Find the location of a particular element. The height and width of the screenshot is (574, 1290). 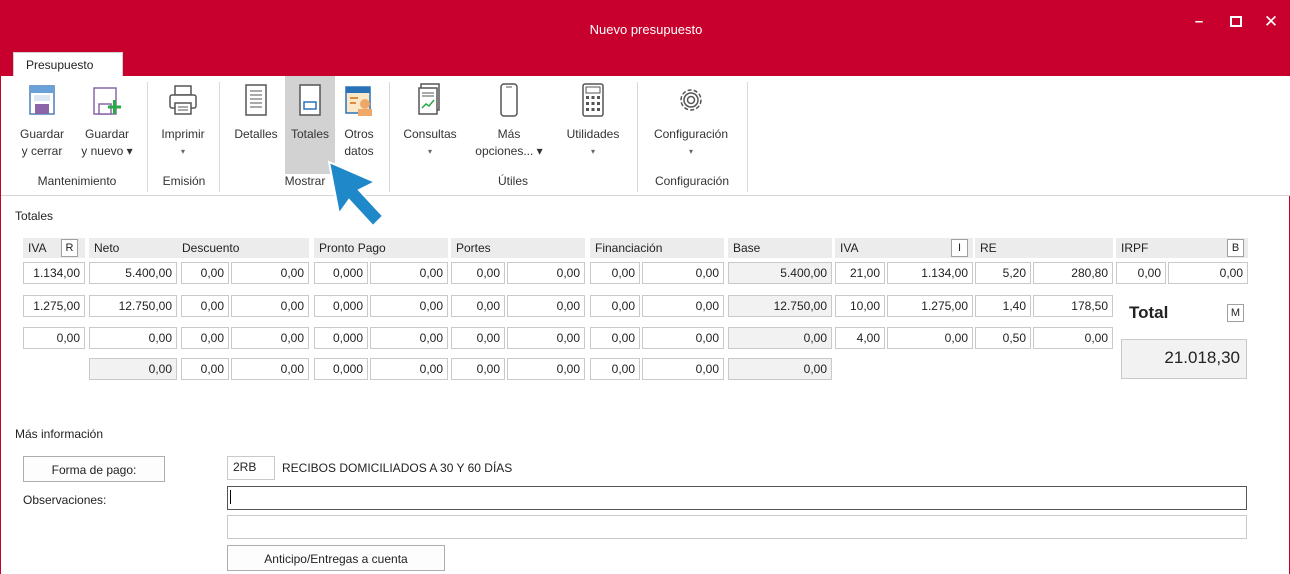

row1-iva-p: 21,00 is located at coordinates (860, 273).